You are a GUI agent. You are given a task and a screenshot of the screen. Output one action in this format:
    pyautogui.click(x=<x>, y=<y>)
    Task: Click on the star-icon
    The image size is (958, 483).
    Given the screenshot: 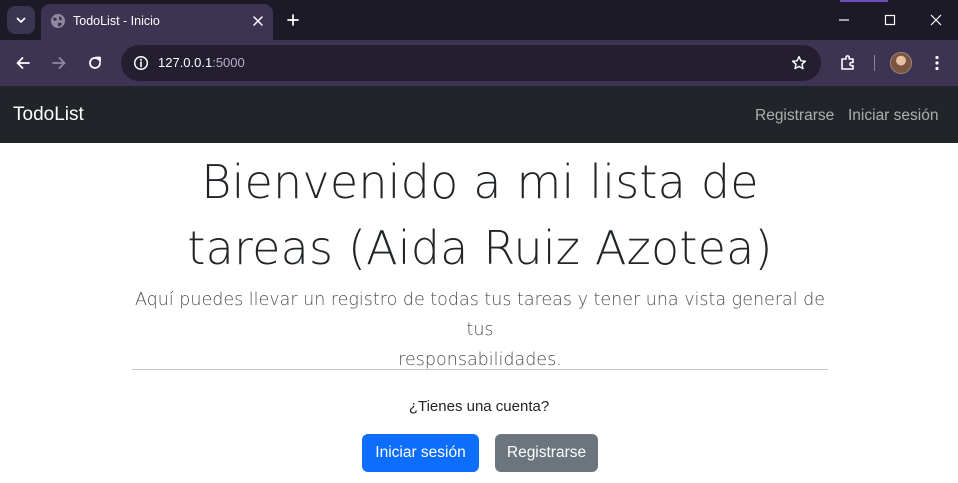 What is the action you would take?
    pyautogui.click(x=799, y=62)
    